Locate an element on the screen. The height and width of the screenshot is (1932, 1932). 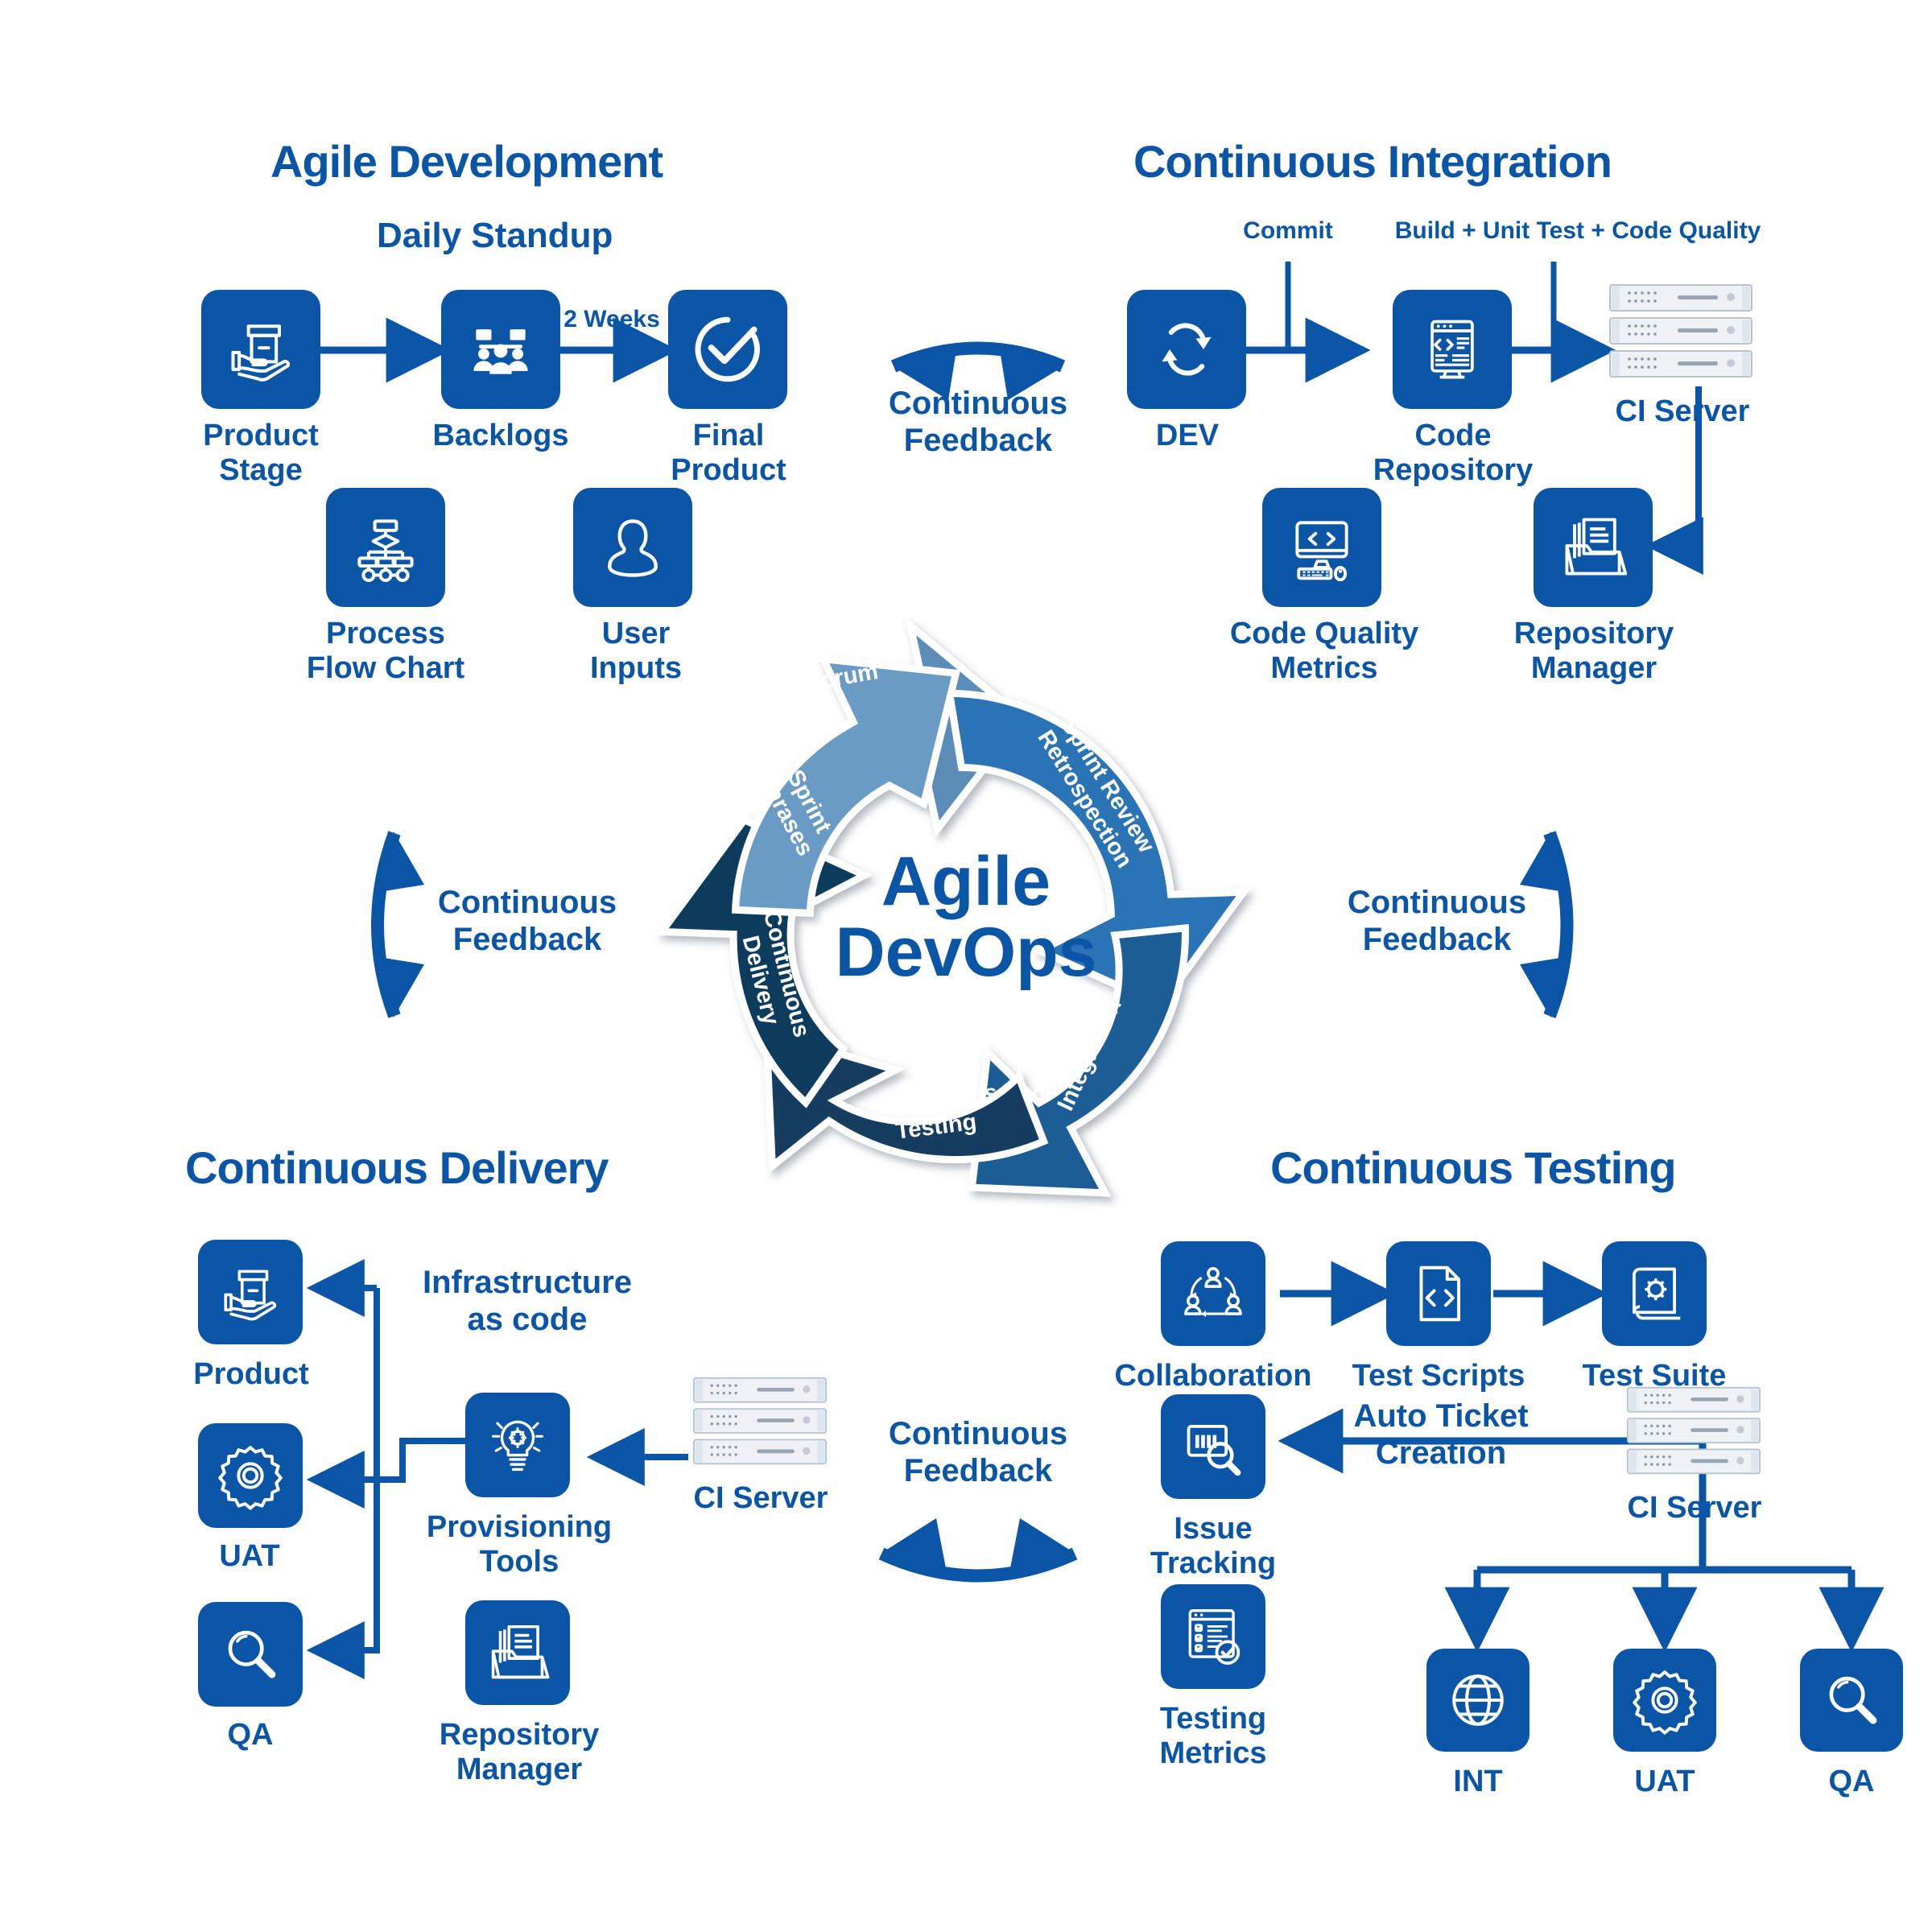
node-product-delivery is located at coordinates (250, 1292).